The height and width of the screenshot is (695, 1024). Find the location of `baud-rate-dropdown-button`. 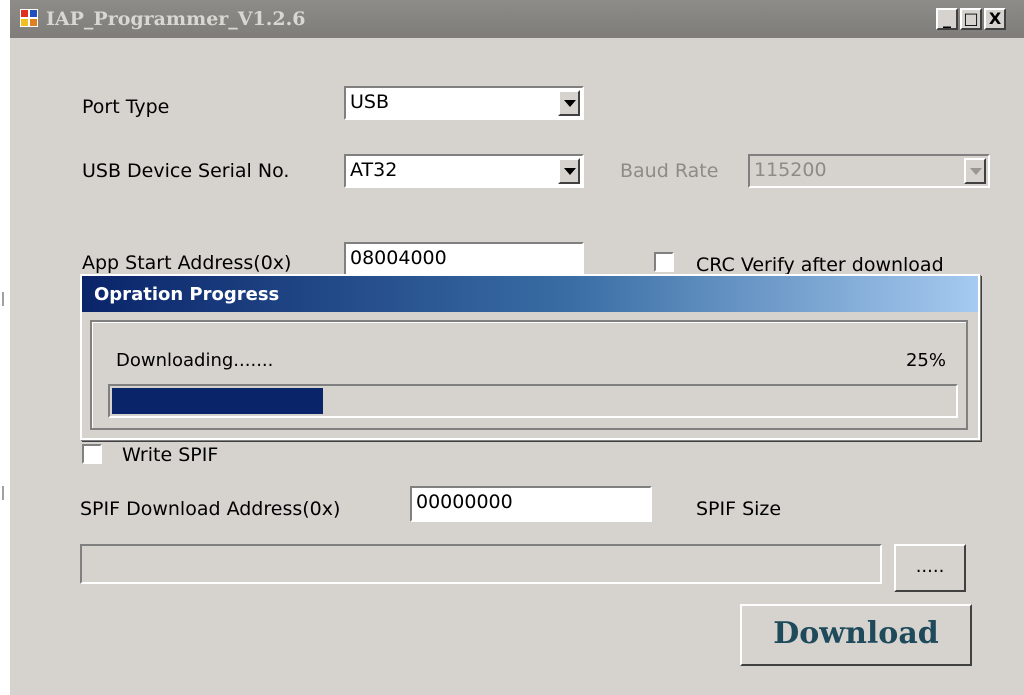

baud-rate-dropdown-button is located at coordinates (975, 171).